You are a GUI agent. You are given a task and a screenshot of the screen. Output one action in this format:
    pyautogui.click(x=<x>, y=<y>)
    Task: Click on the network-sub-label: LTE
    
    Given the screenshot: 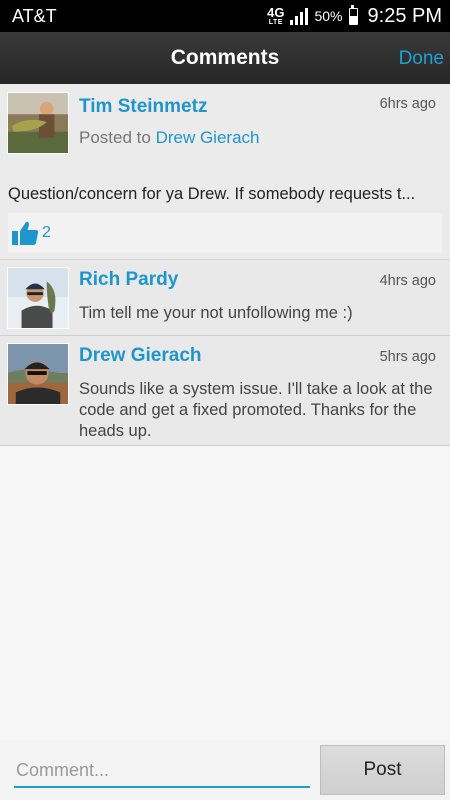 What is the action you would take?
    pyautogui.click(x=275, y=22)
    